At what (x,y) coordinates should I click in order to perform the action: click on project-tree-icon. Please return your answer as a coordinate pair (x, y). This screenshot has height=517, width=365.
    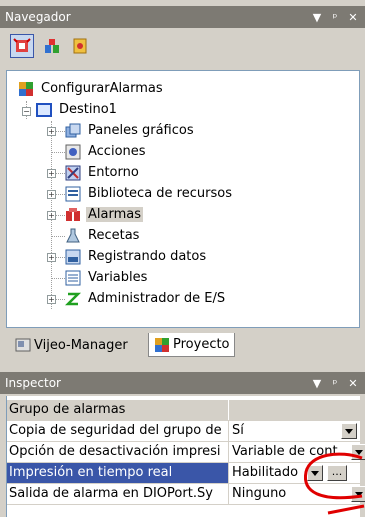
    Looking at the image, I should click on (52, 46).